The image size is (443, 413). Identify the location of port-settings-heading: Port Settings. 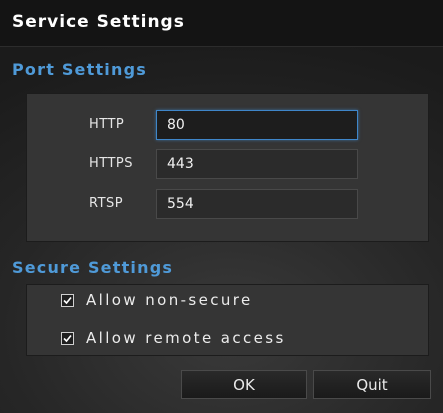
(79, 69).